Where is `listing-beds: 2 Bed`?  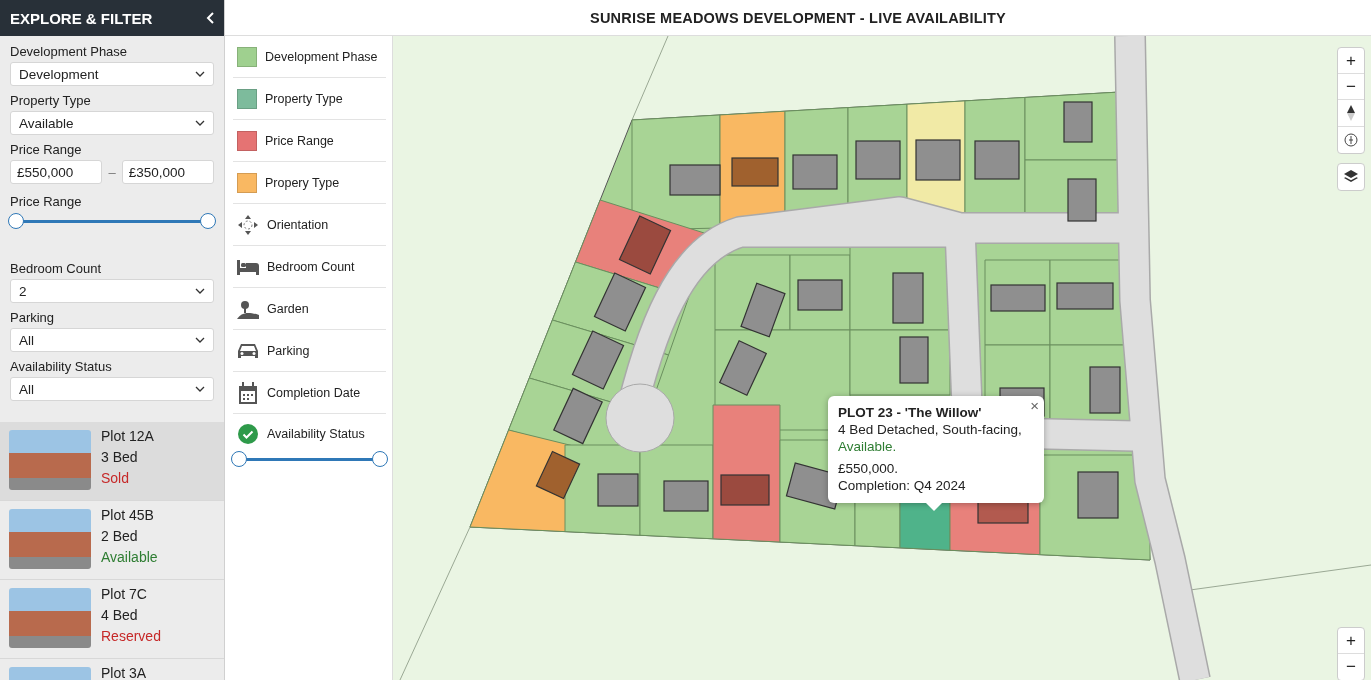 listing-beds: 2 Bed is located at coordinates (120, 536).